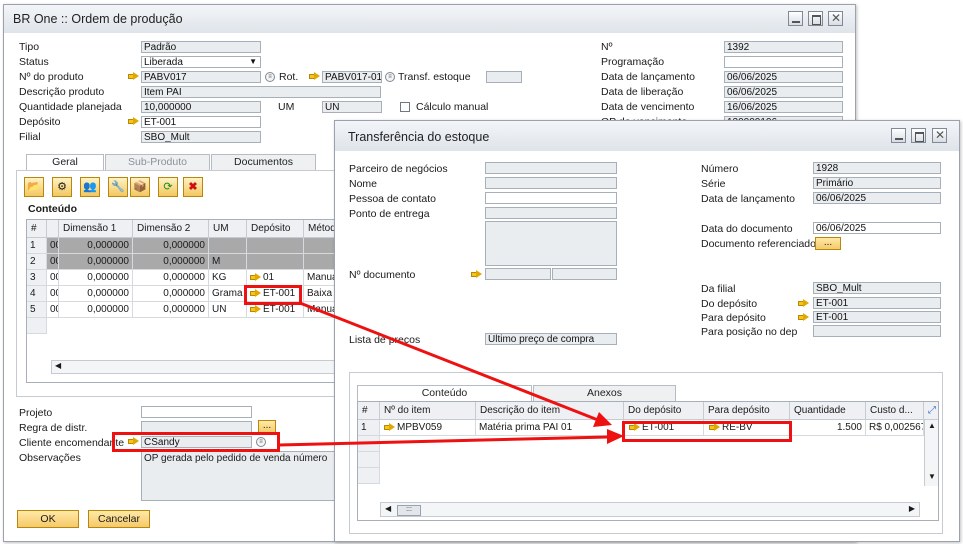 The width and height of the screenshot is (963, 544). Describe the element at coordinates (352, 77) in the screenshot. I see `rot-field: PABV017-01` at that location.